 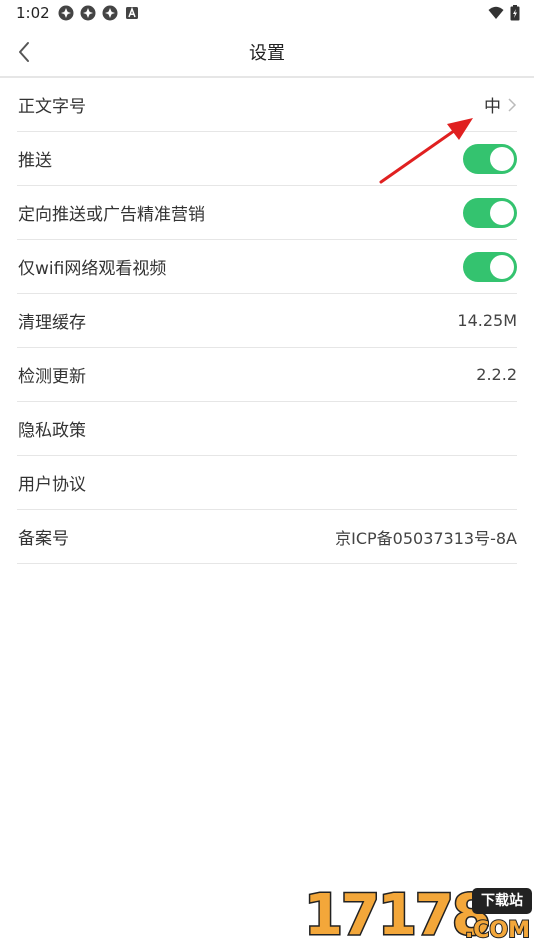 What do you see at coordinates (267, 321) in the screenshot?
I see `setting-clear-cache: 清理缓存 14.25M` at bounding box center [267, 321].